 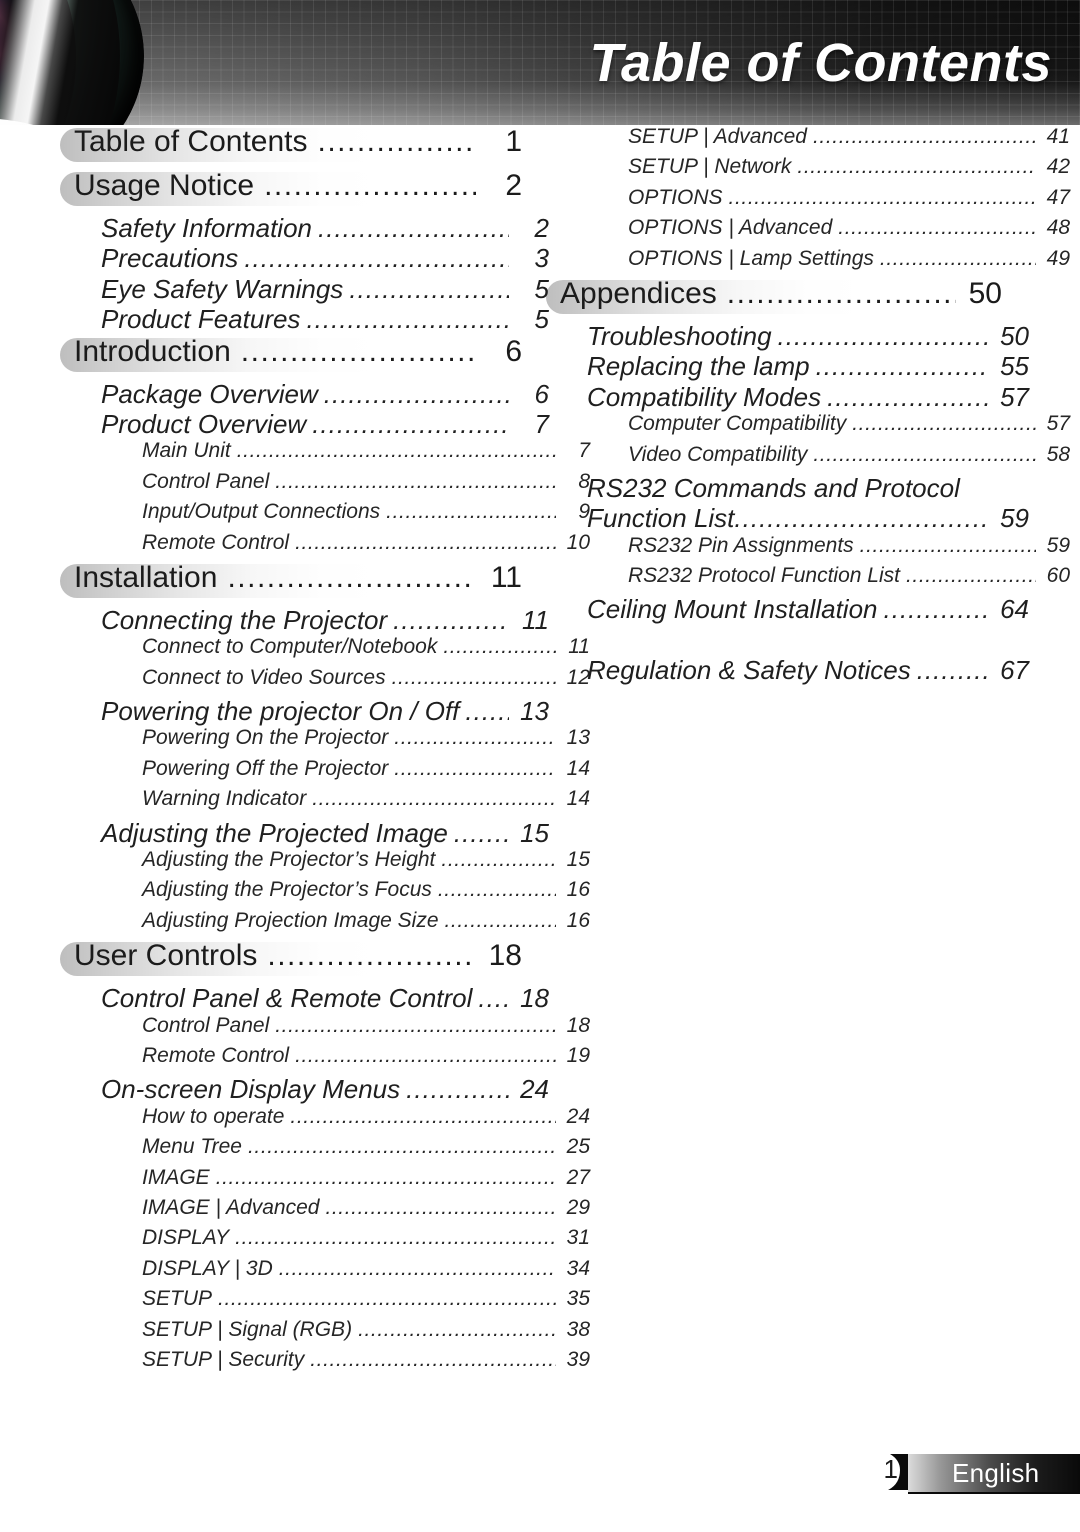 What do you see at coordinates (264, 677) in the screenshot?
I see `toc-entry-label: Connect to Video Sources` at bounding box center [264, 677].